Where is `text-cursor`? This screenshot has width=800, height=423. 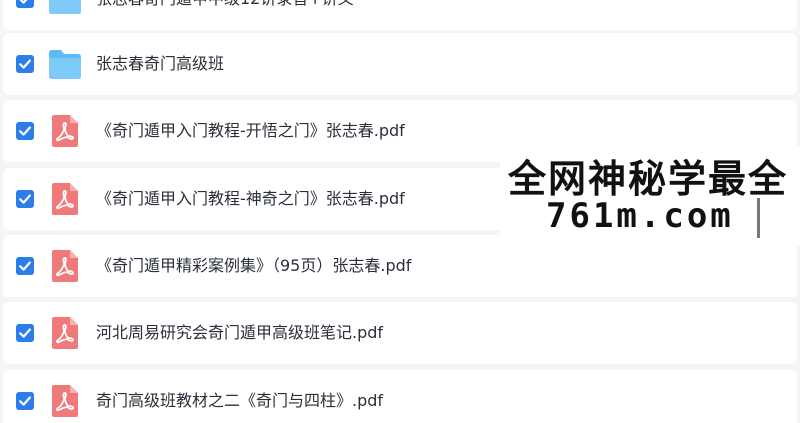
text-cursor is located at coordinates (758, 218).